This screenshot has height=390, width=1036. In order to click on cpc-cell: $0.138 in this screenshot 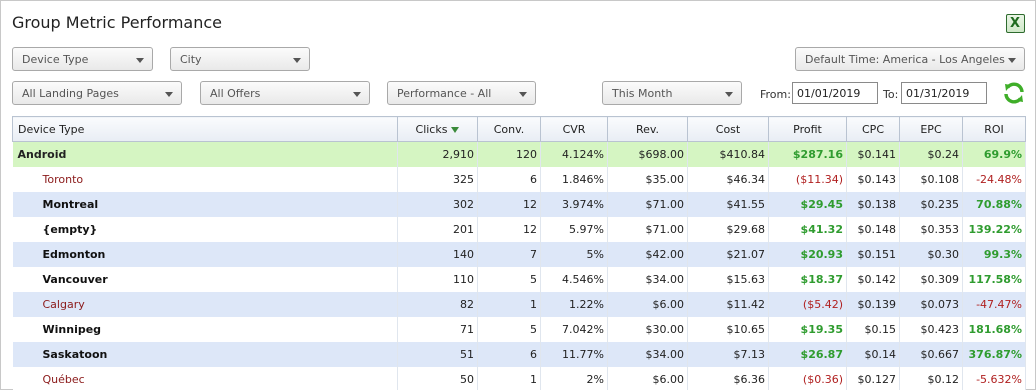, I will do `click(873, 204)`.